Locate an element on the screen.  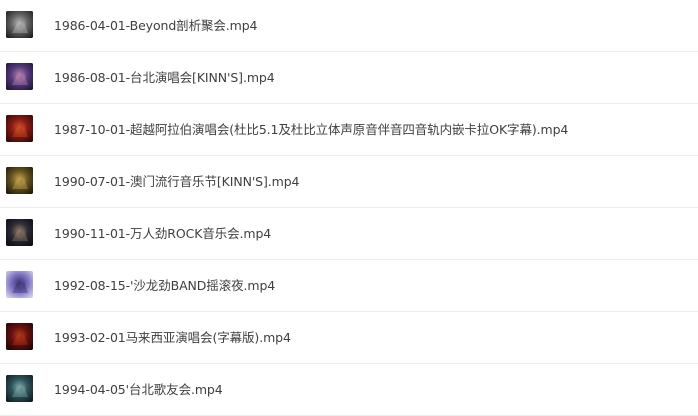
file-name: 1993-02-01马来西亚演唱会(字幕版).mp4 is located at coordinates (172, 338).